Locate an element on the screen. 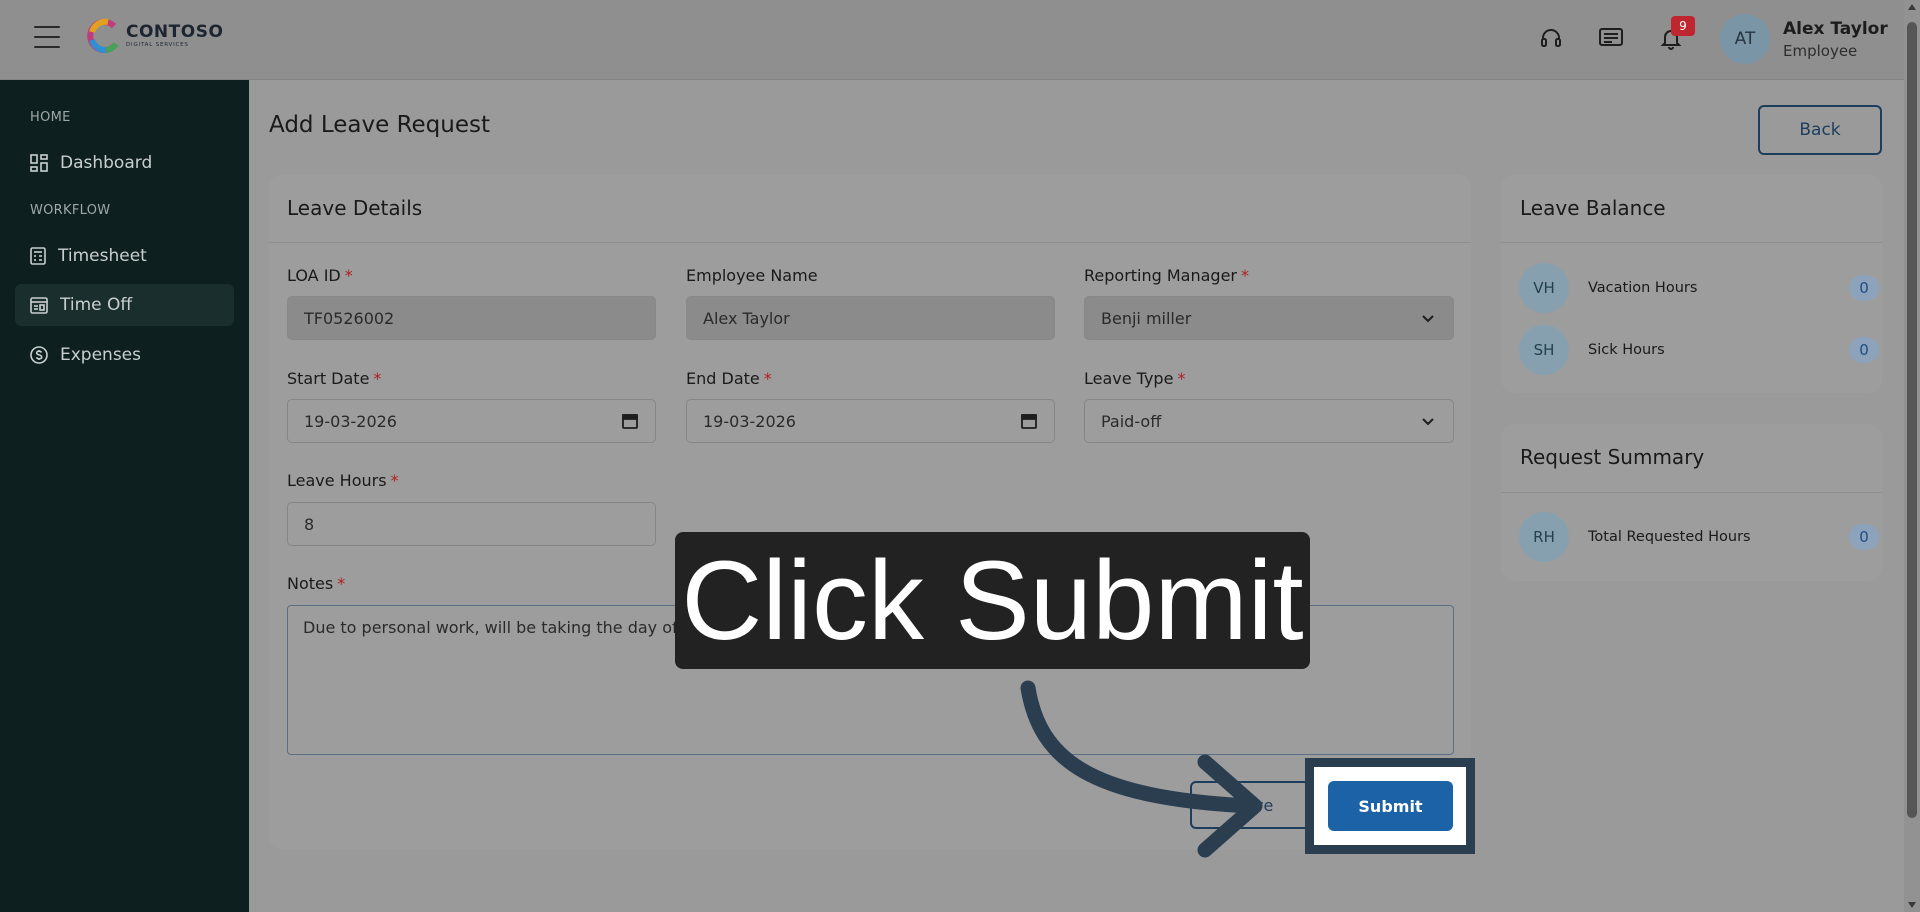 The height and width of the screenshot is (912, 1920). leave-hours-label-text: Leave Hours is located at coordinates (337, 480).